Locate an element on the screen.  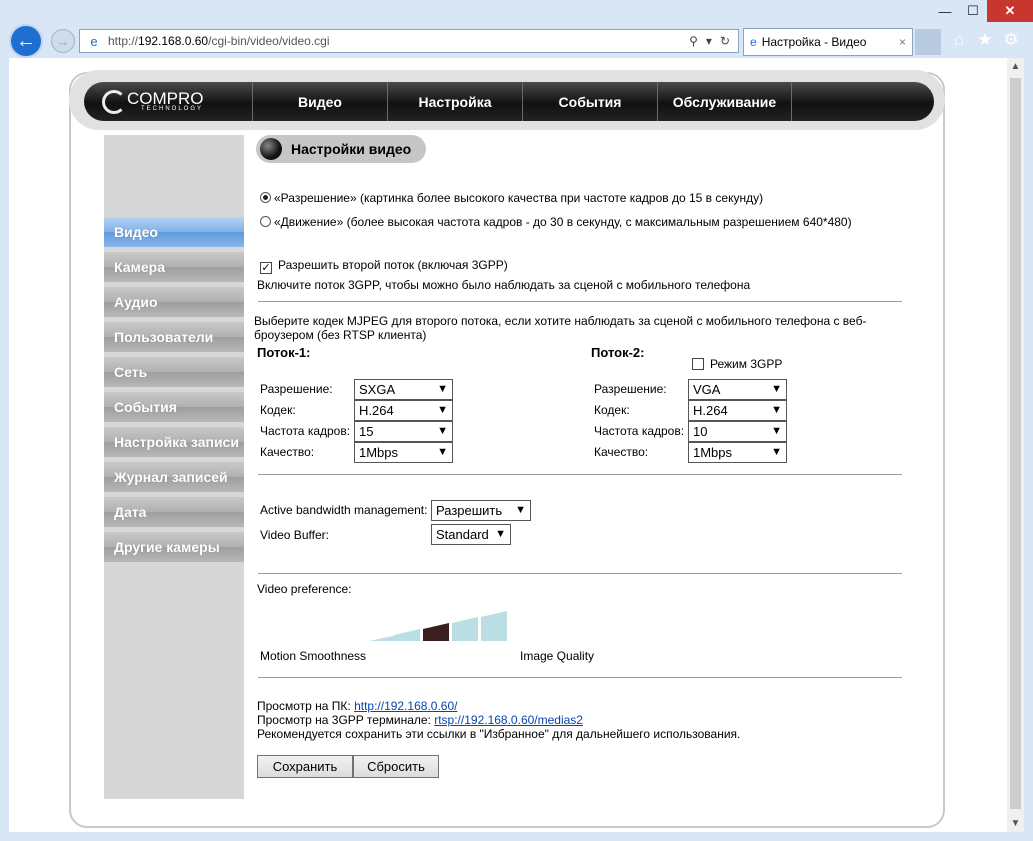
video-buffer-select: Standard ▼ is located at coordinates (471, 534).